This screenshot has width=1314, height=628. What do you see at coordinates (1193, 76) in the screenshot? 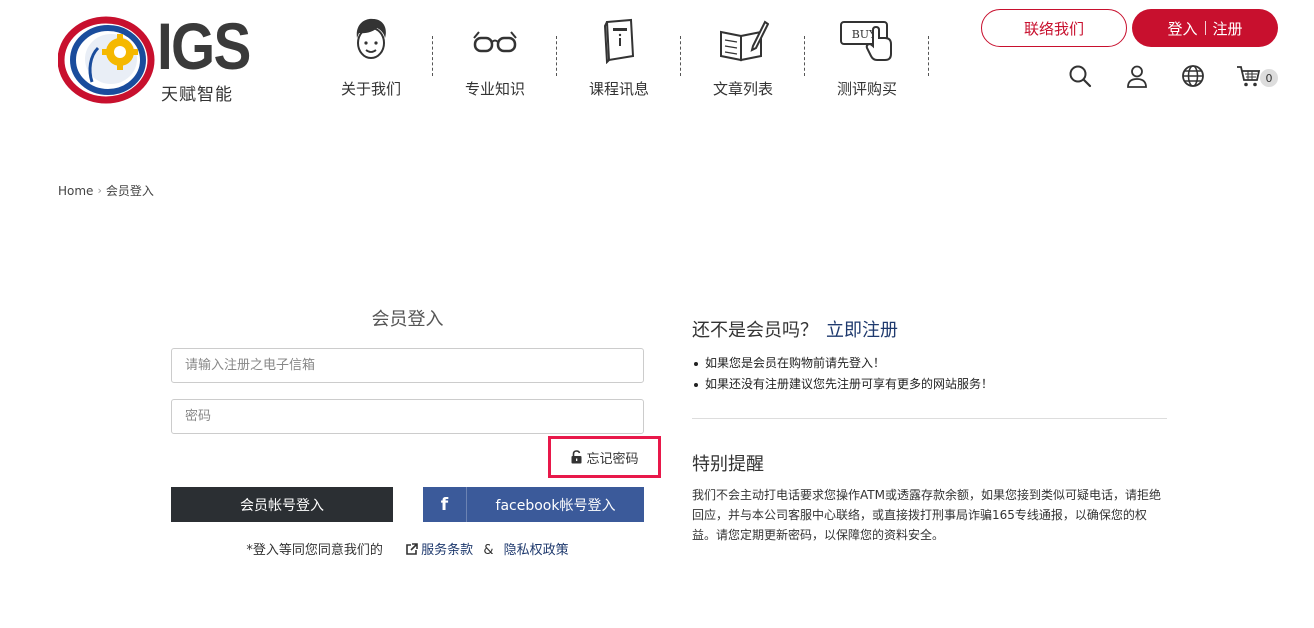
I see `globe-icon` at bounding box center [1193, 76].